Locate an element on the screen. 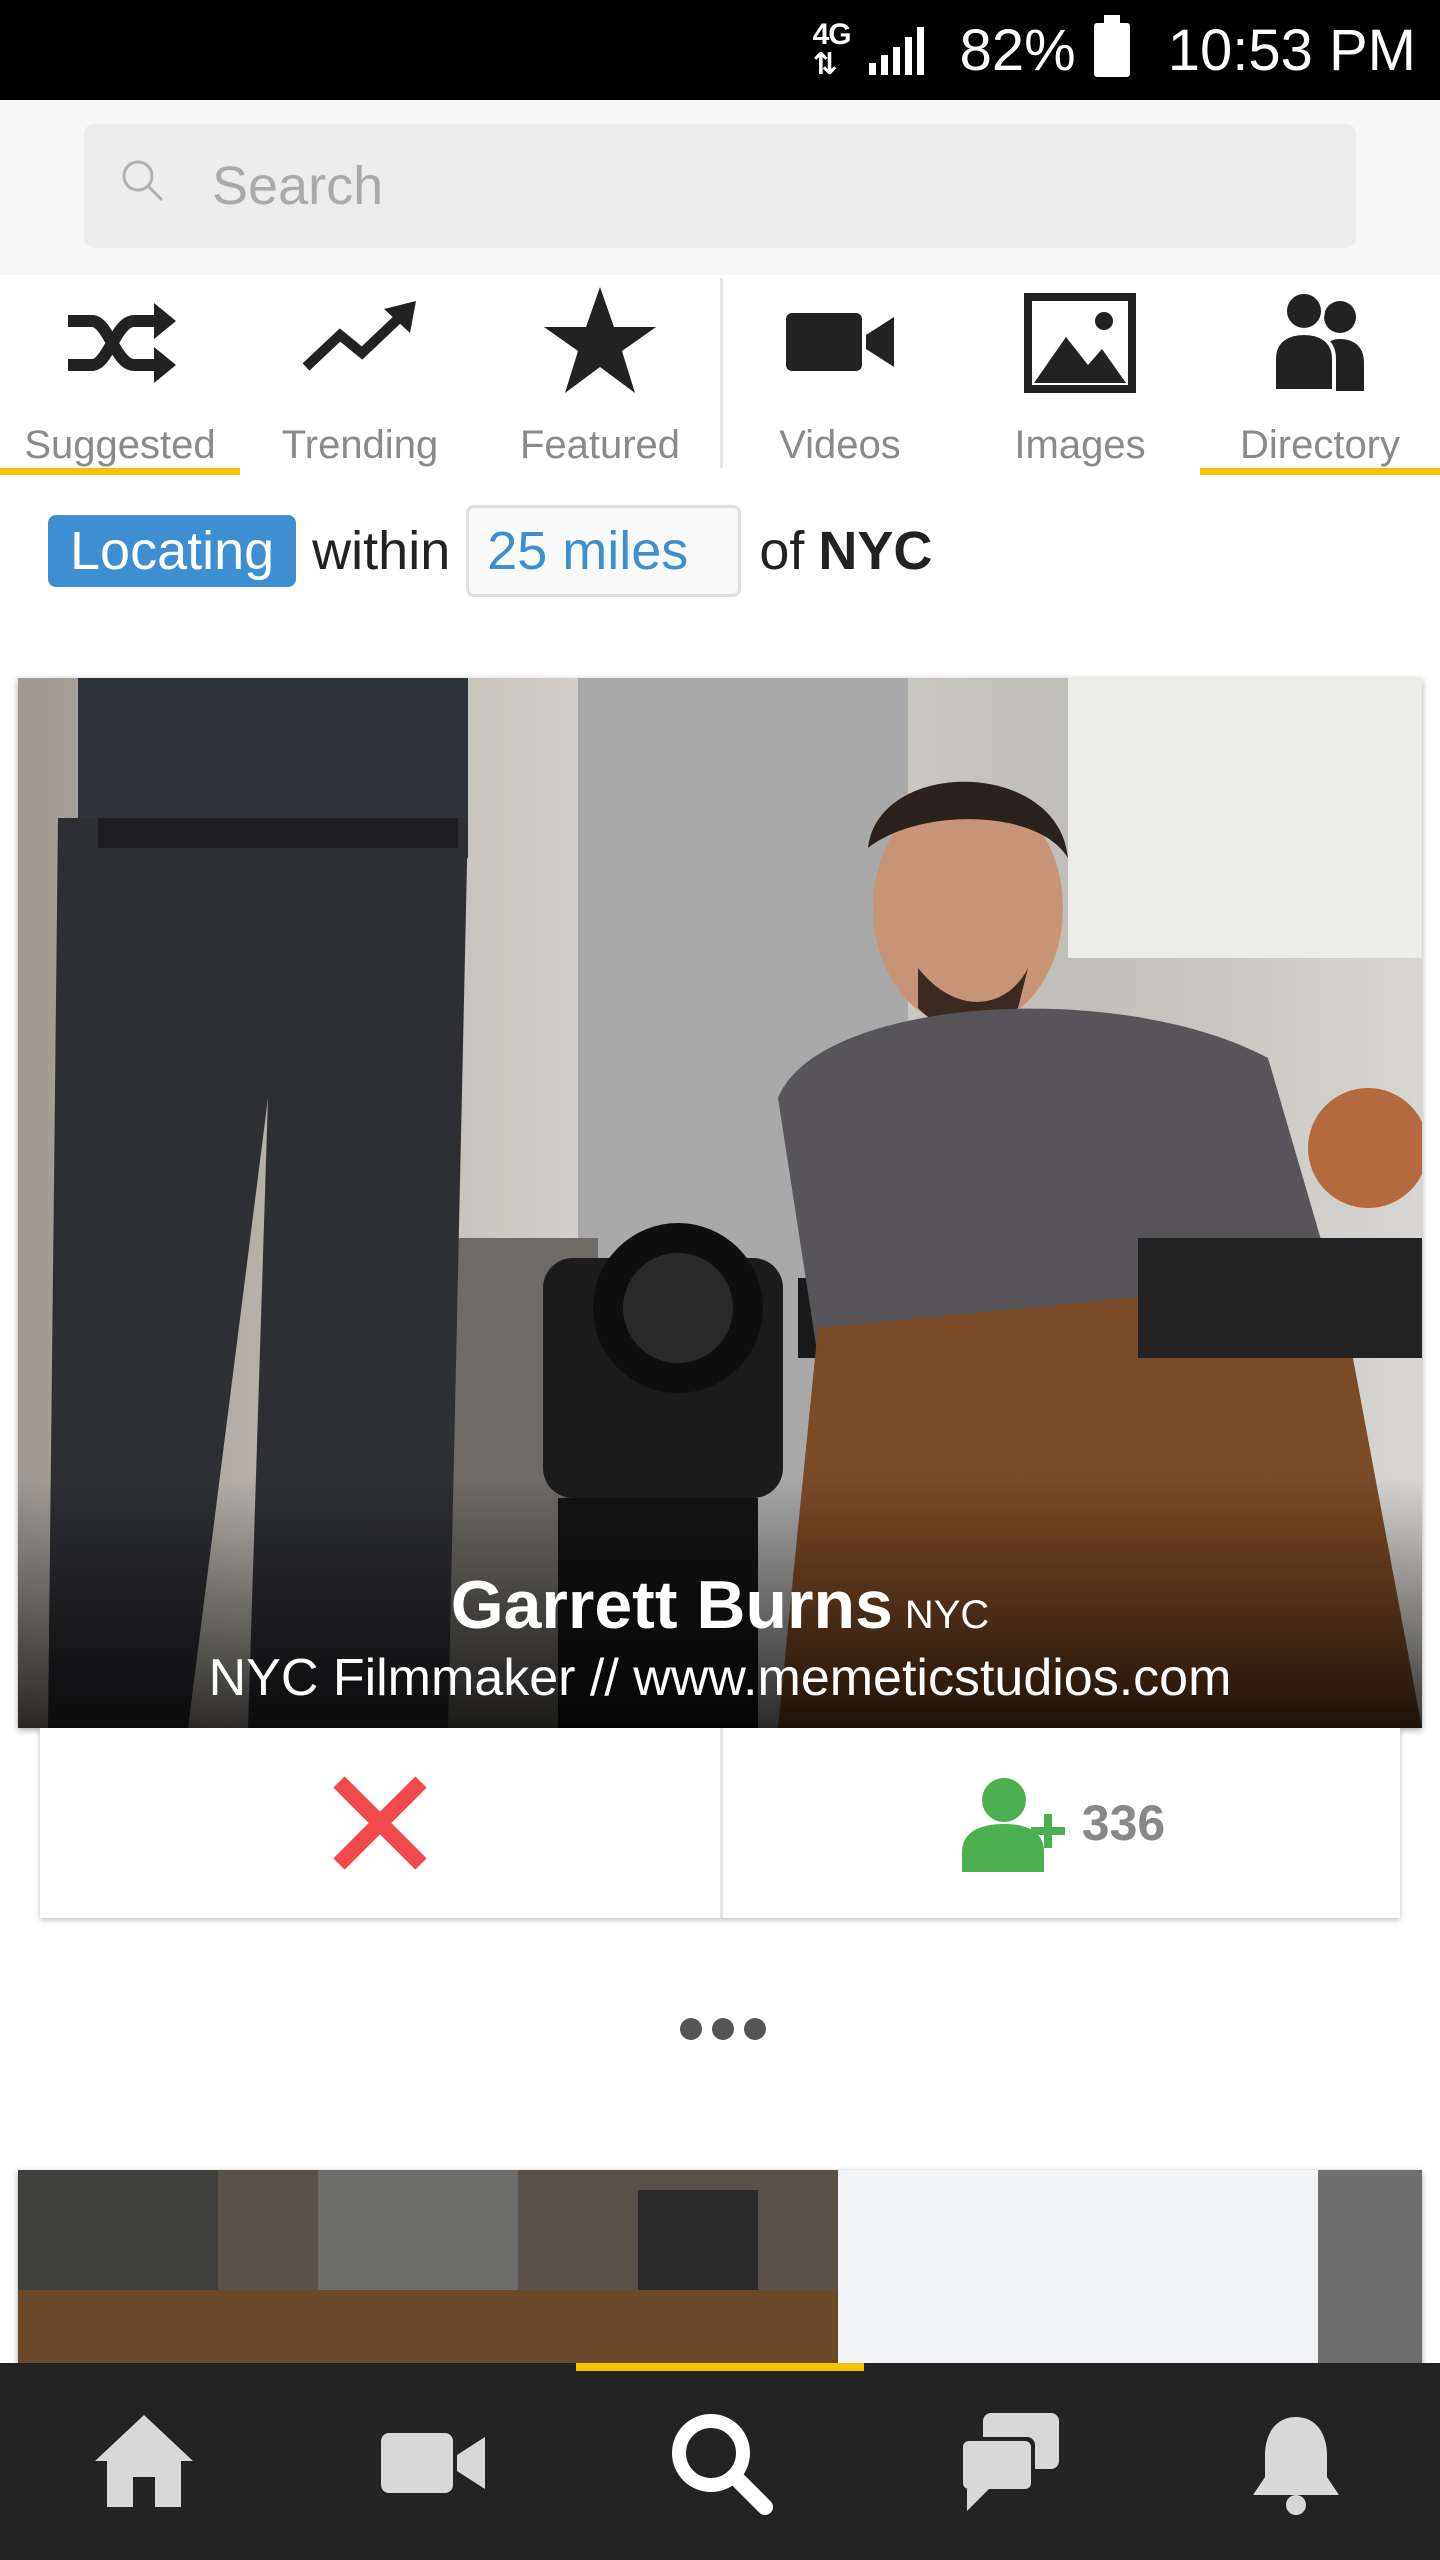  tab-suggested: Suggested is located at coordinates (120, 375).